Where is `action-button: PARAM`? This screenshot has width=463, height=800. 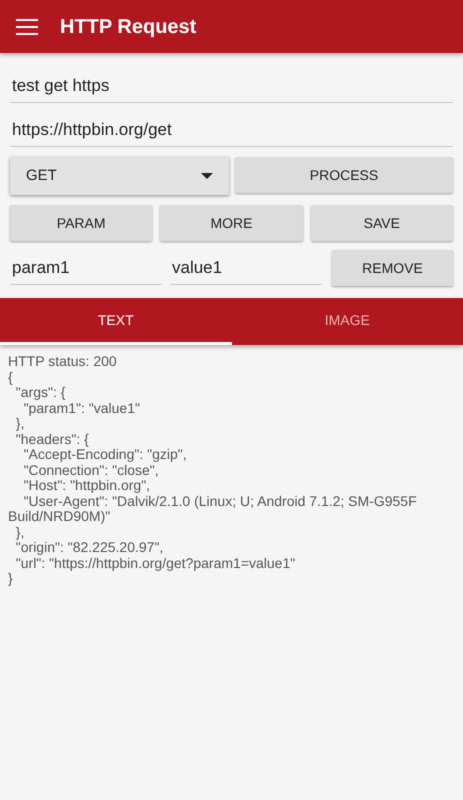
action-button: PARAM is located at coordinates (81, 223).